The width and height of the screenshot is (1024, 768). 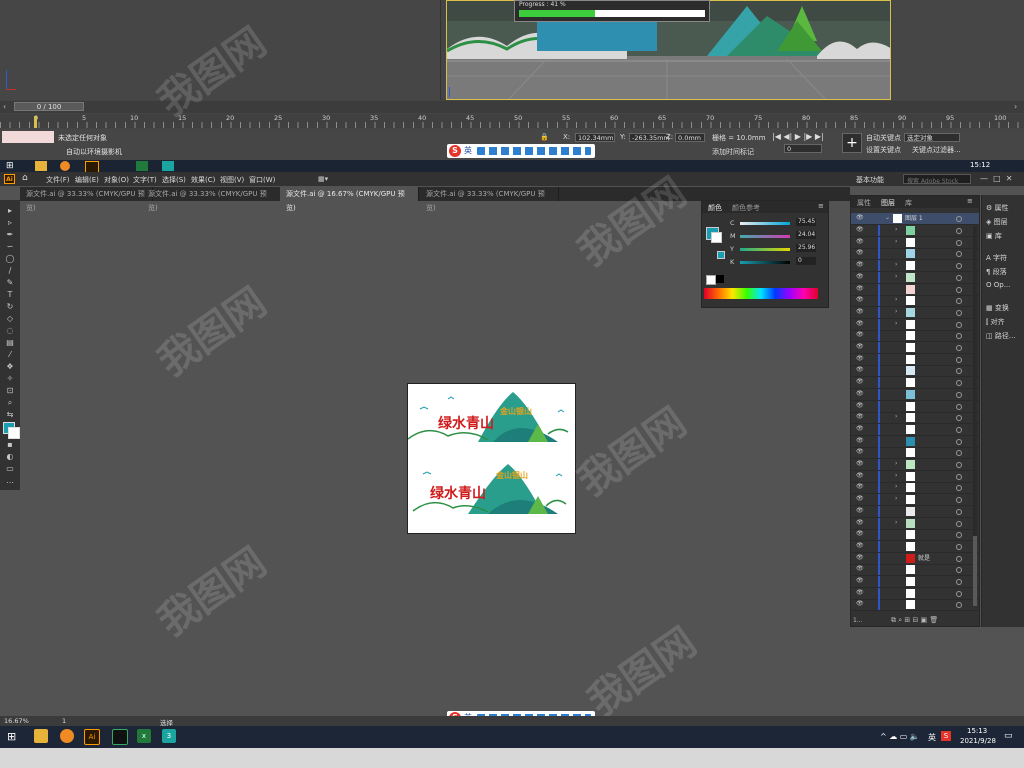 What do you see at coordinates (883, 150) in the screenshot?
I see `set-key-label: 设置关键点` at bounding box center [883, 150].